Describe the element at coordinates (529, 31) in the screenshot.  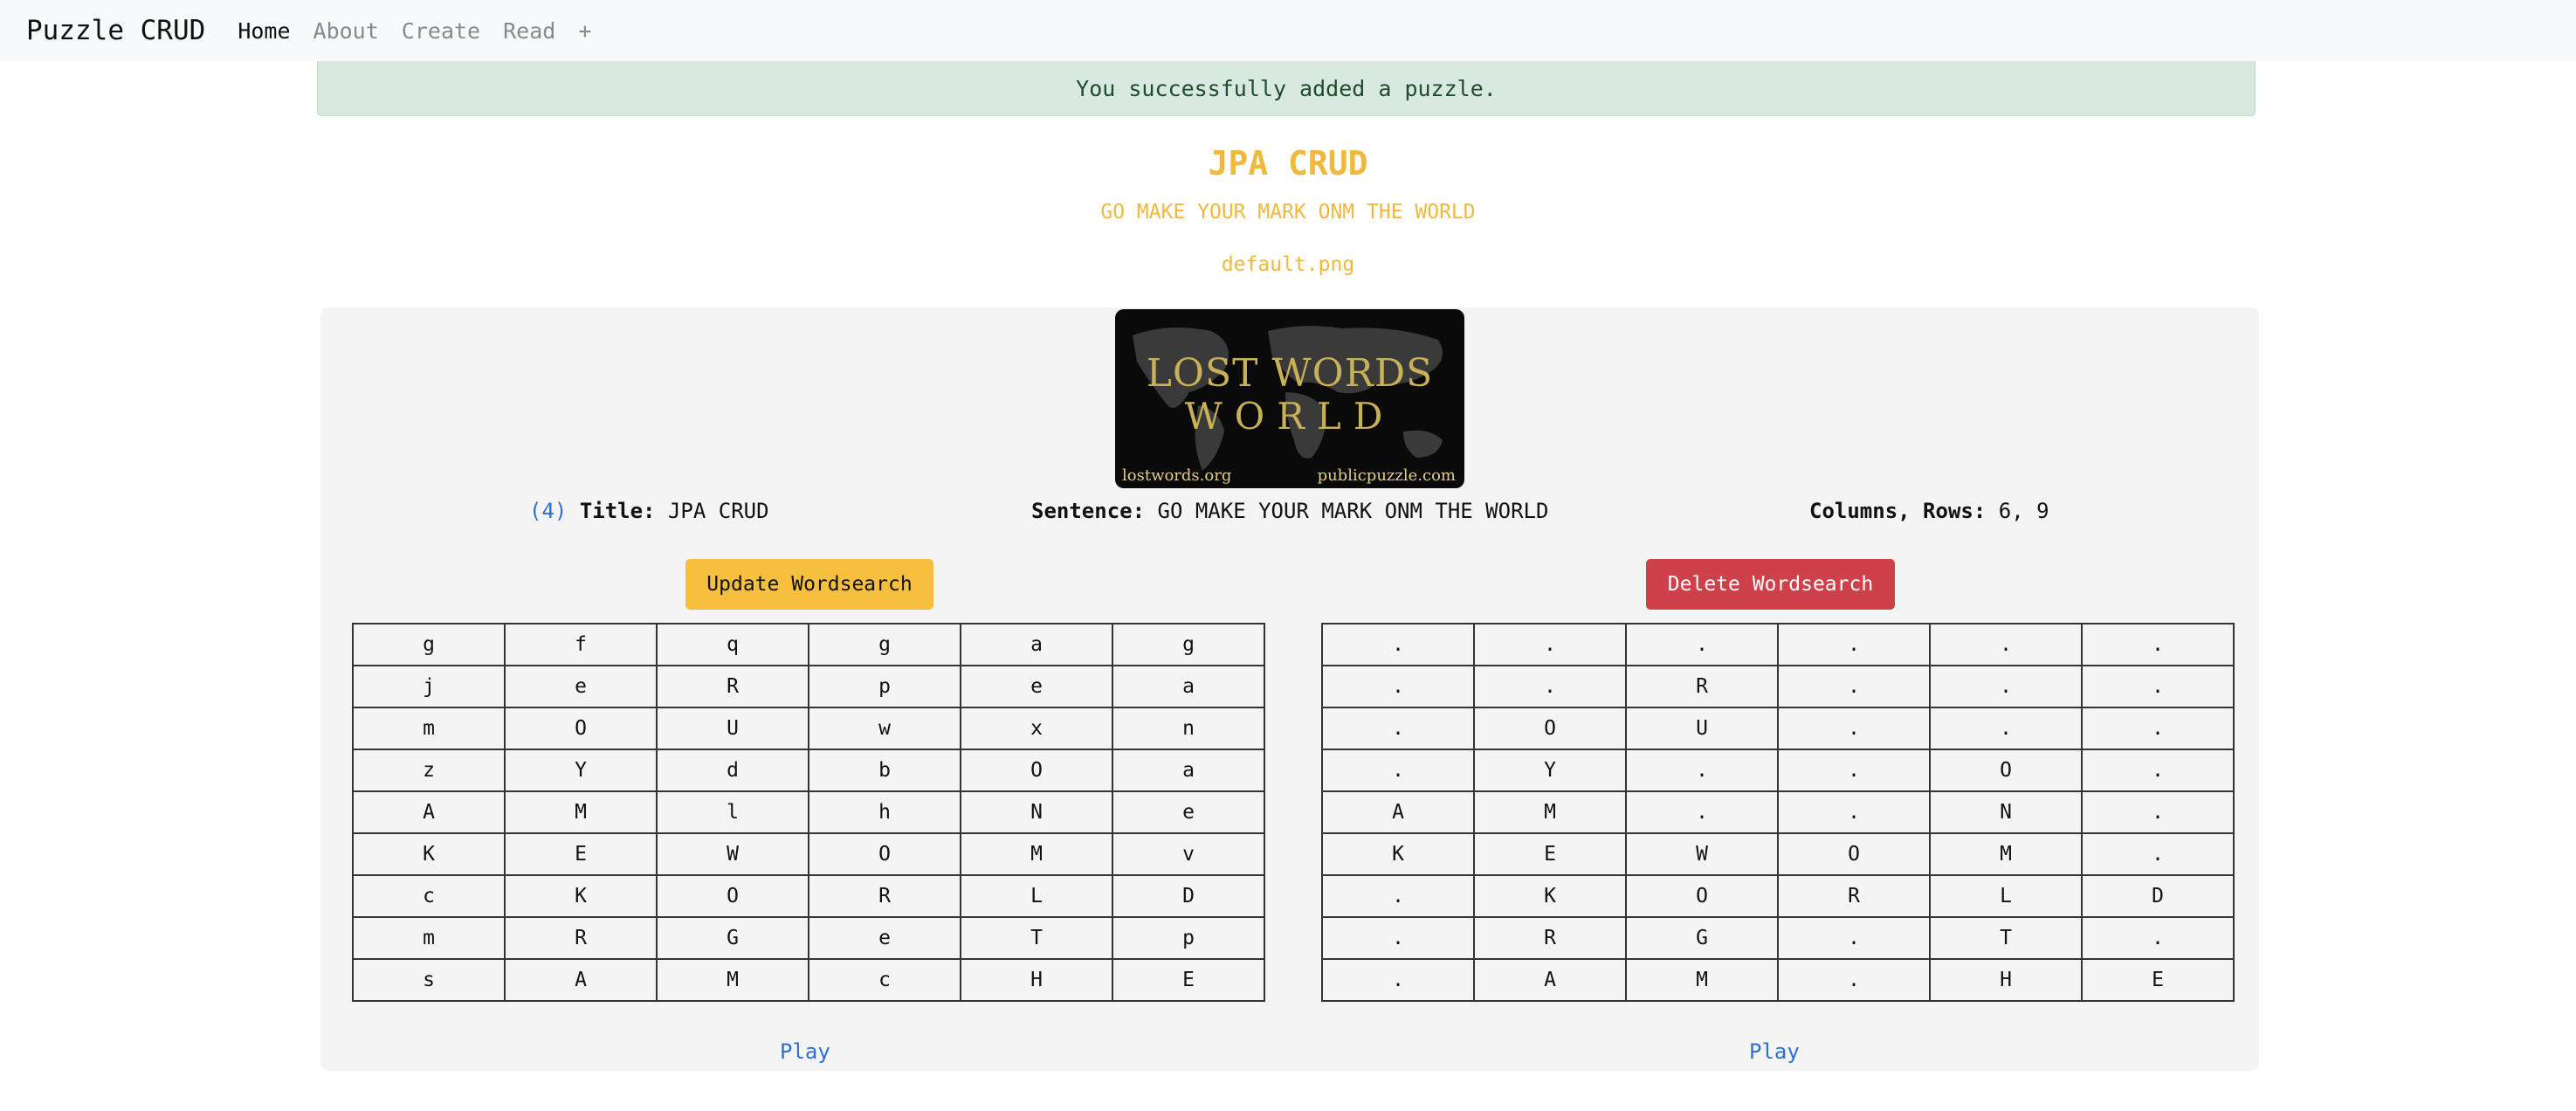
I see `nav-link-read: Read` at that location.